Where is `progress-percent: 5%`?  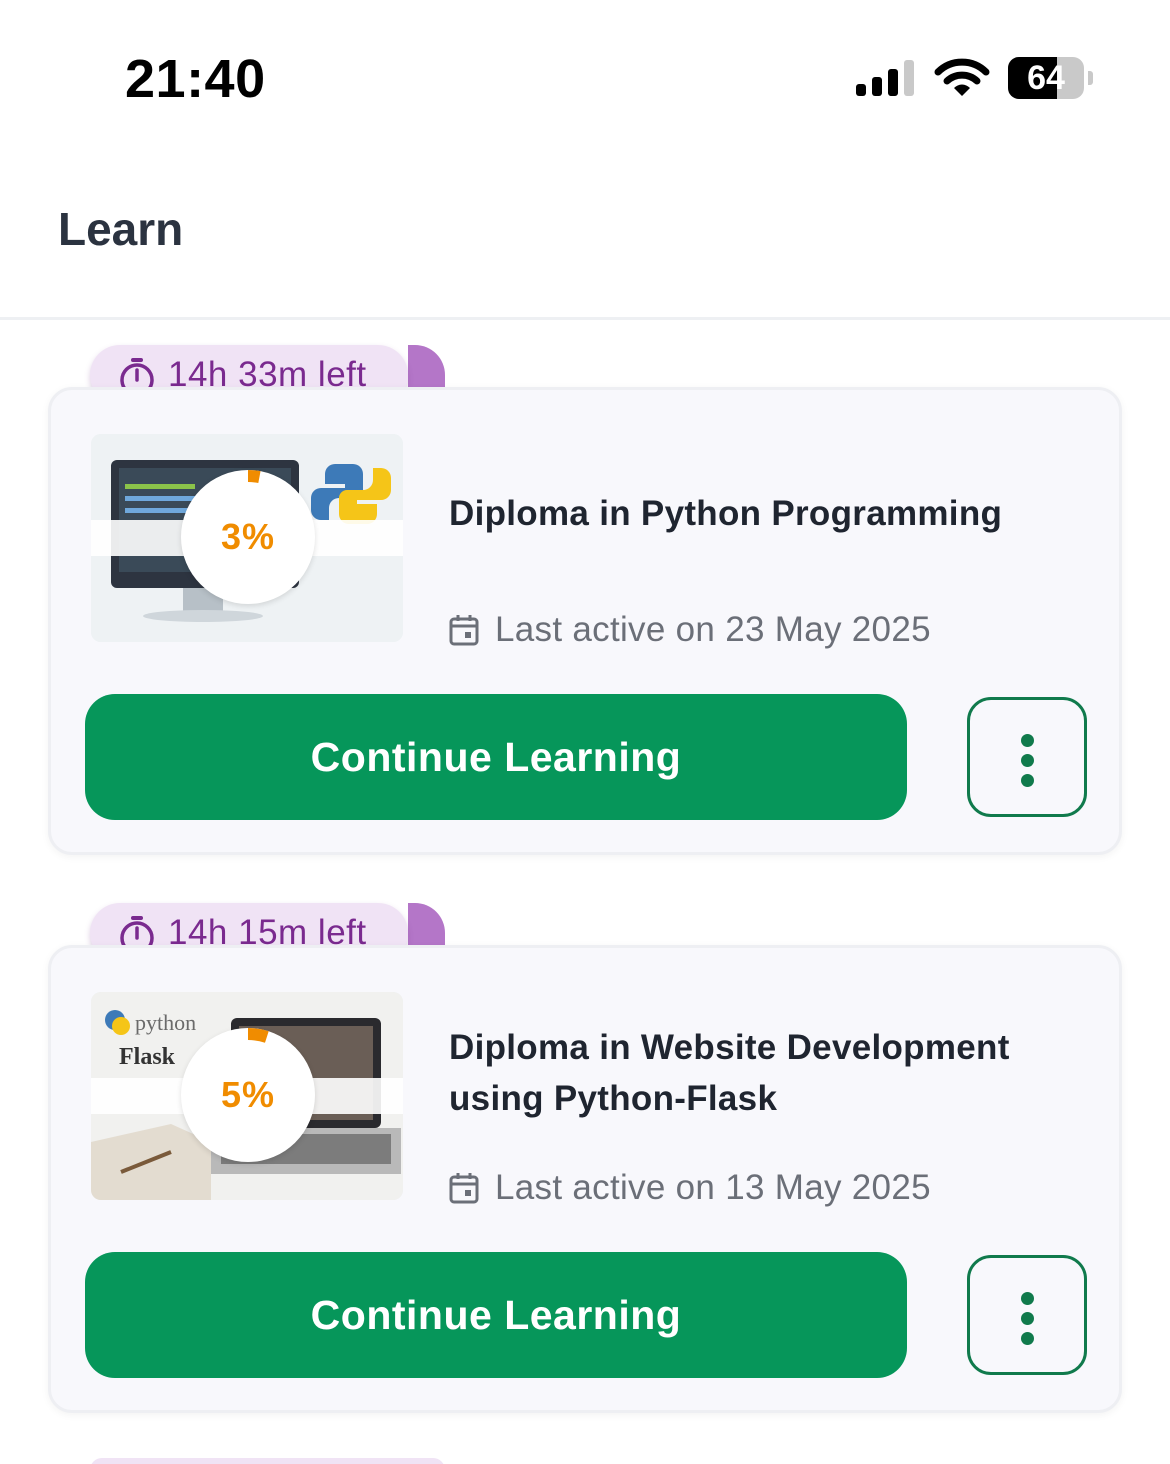
progress-percent: 5% is located at coordinates (248, 1094).